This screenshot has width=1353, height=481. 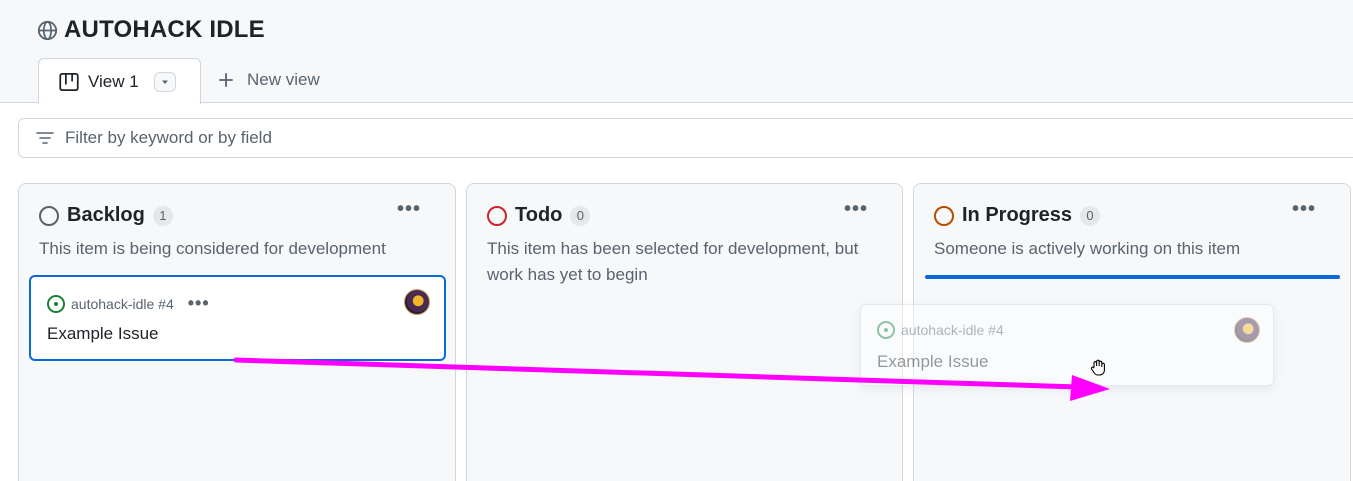 I want to click on drag-annotation-arrow, so click(x=671, y=379).